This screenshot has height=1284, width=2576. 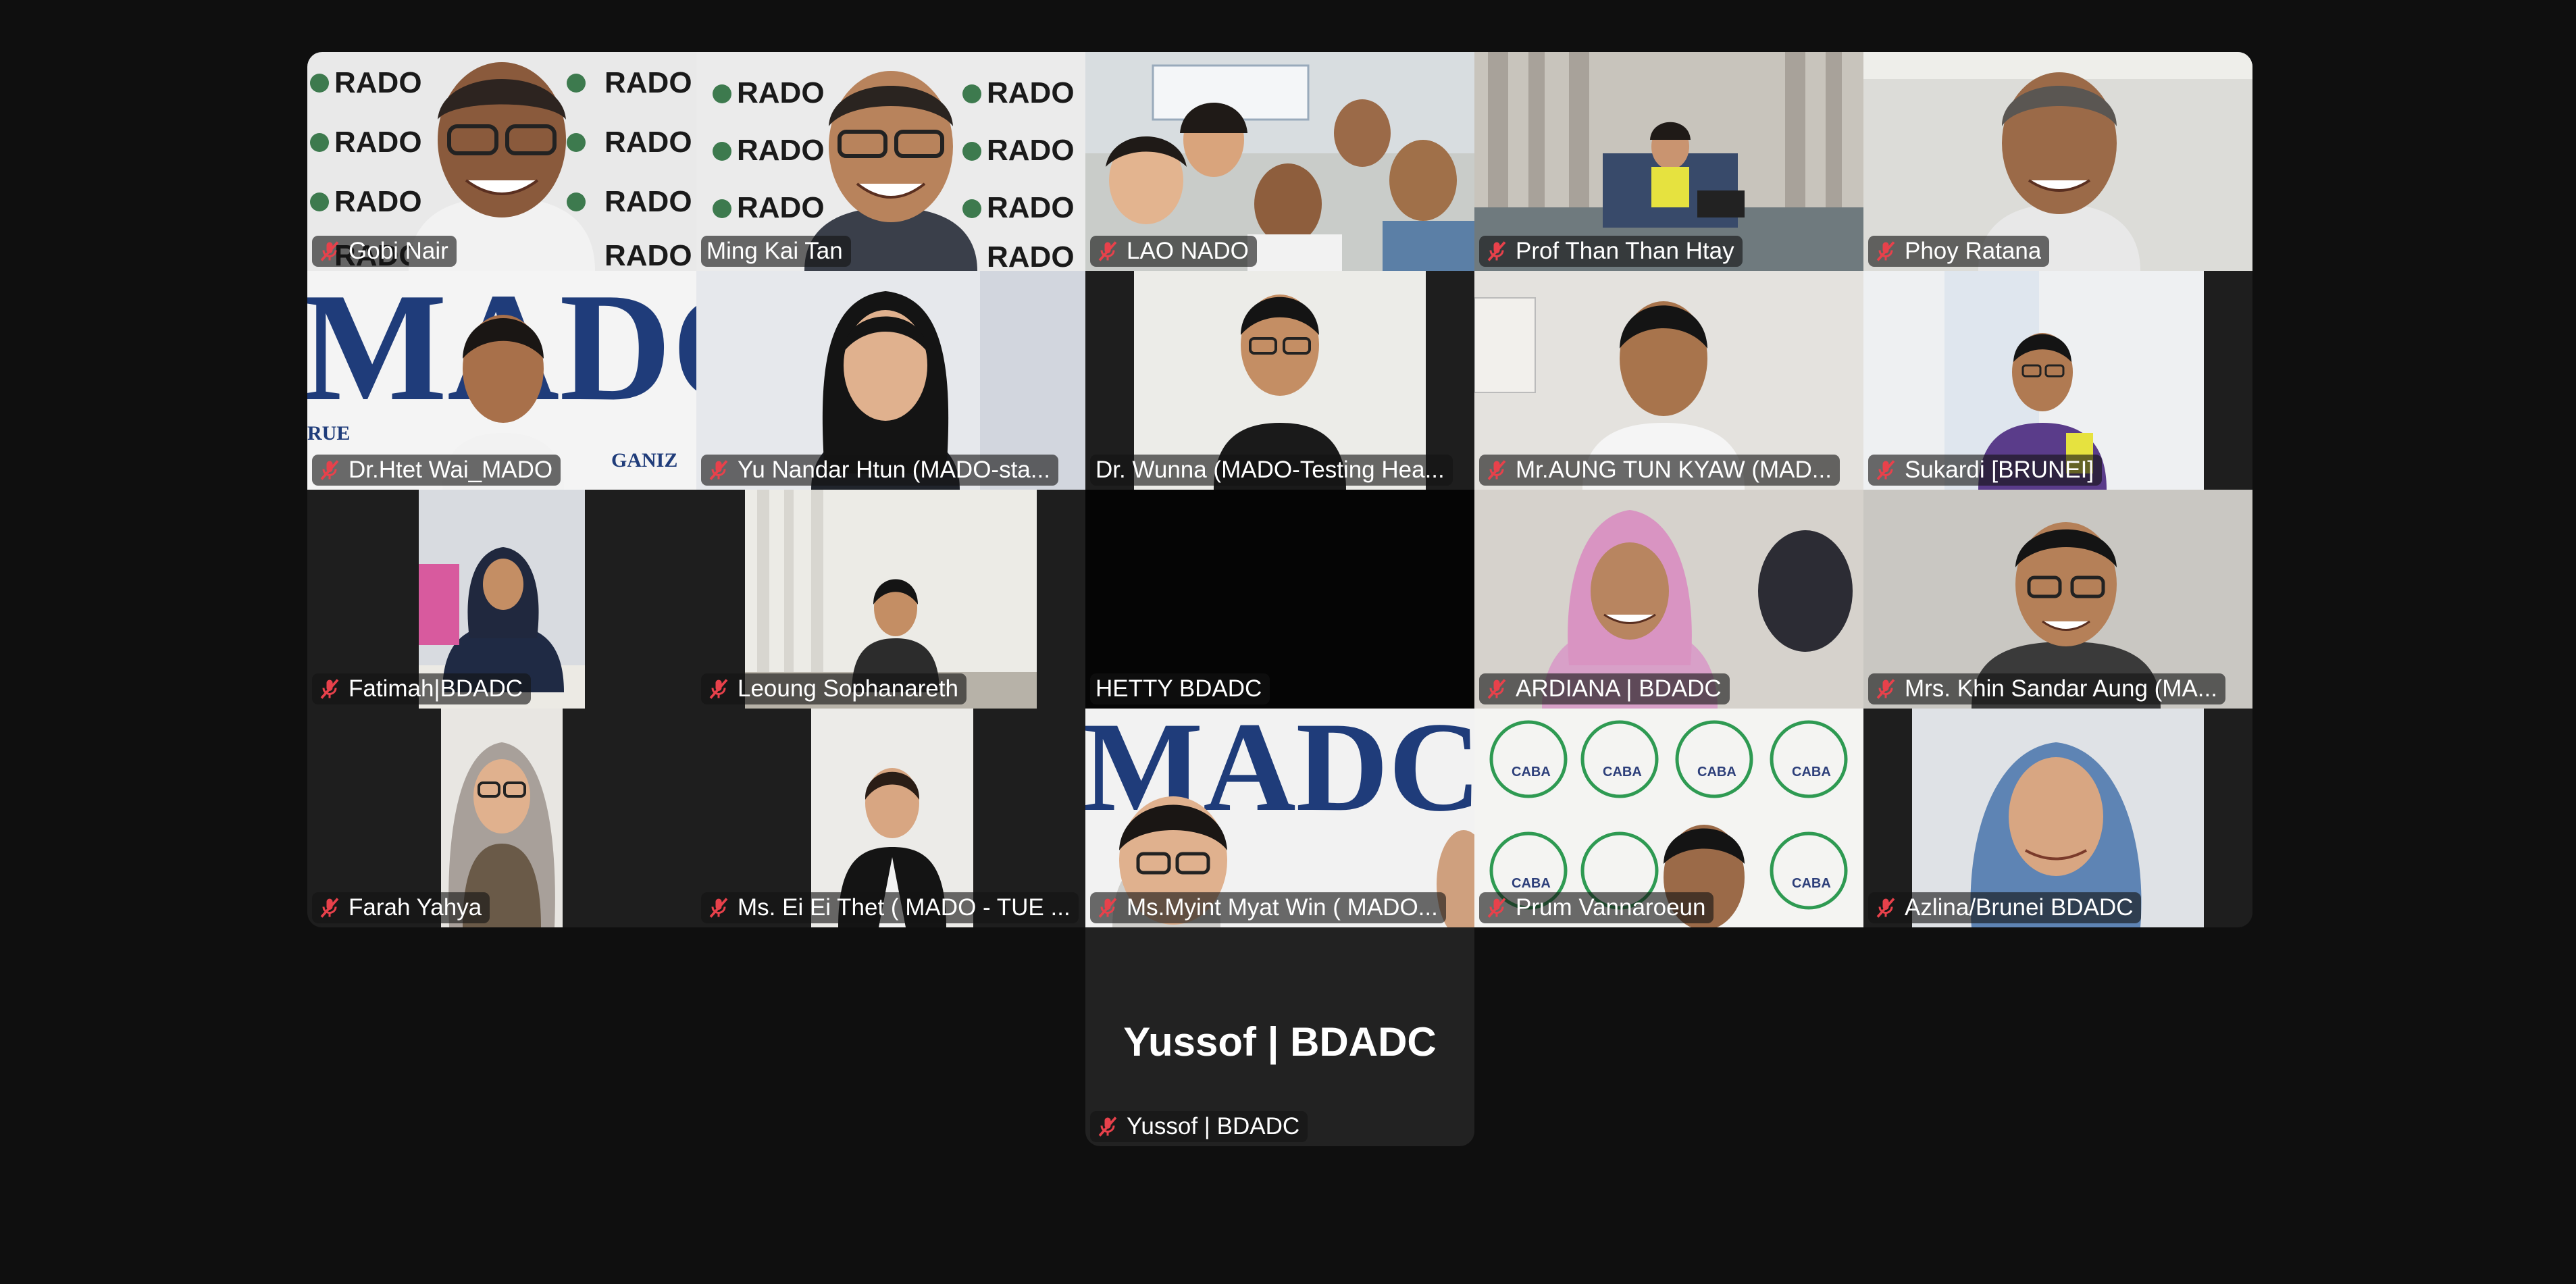 I want to click on participant-name: LAO NADO, so click(x=1188, y=251).